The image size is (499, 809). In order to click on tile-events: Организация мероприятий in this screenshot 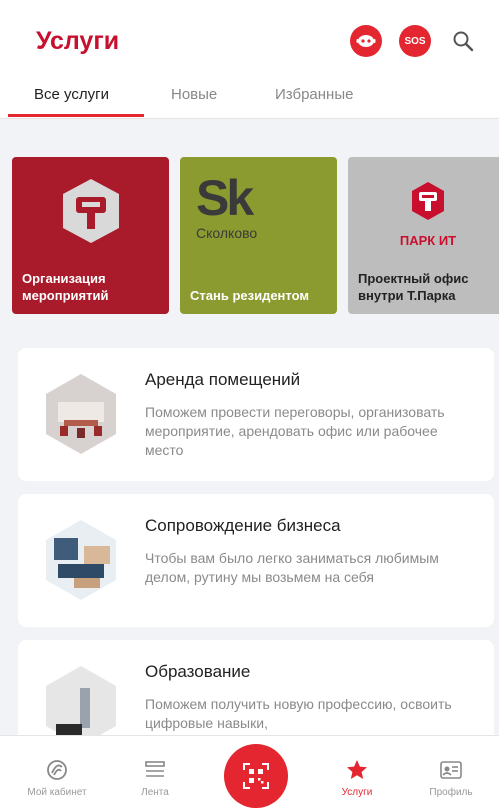, I will do `click(90, 235)`.